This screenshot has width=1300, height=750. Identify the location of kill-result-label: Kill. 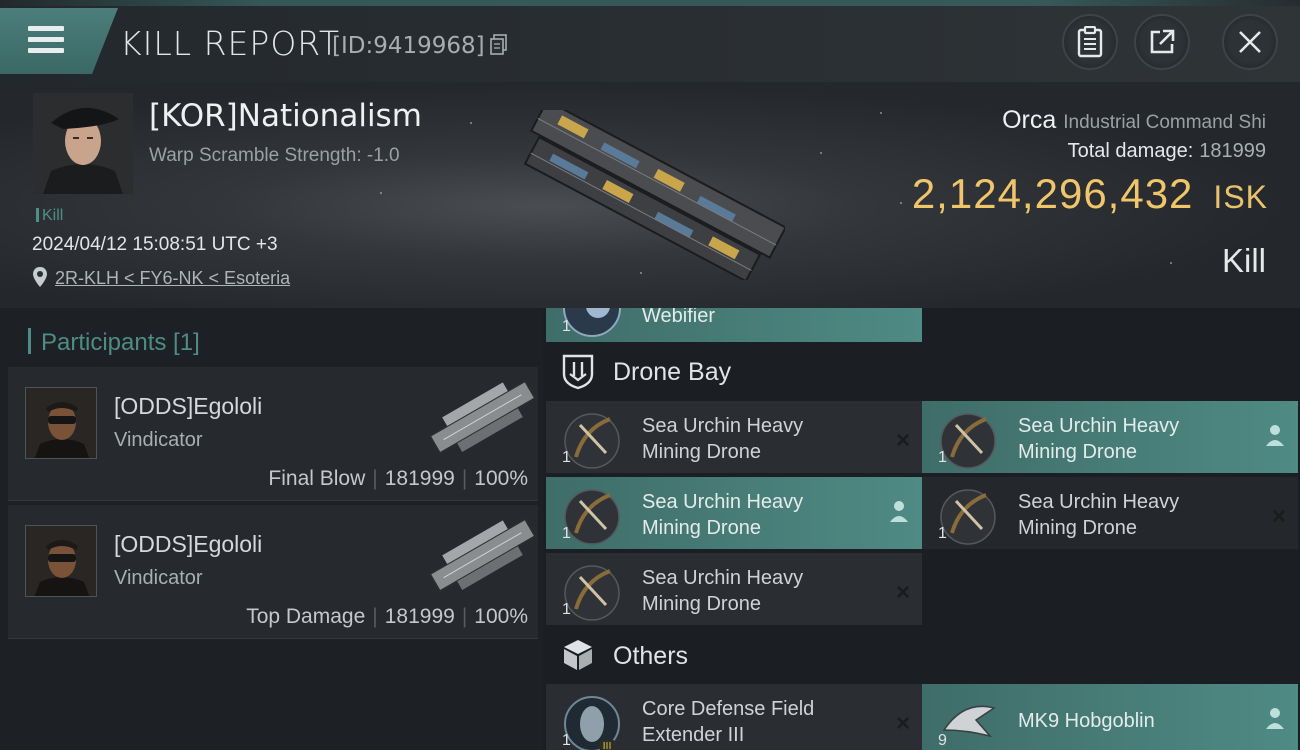
(1243, 260).